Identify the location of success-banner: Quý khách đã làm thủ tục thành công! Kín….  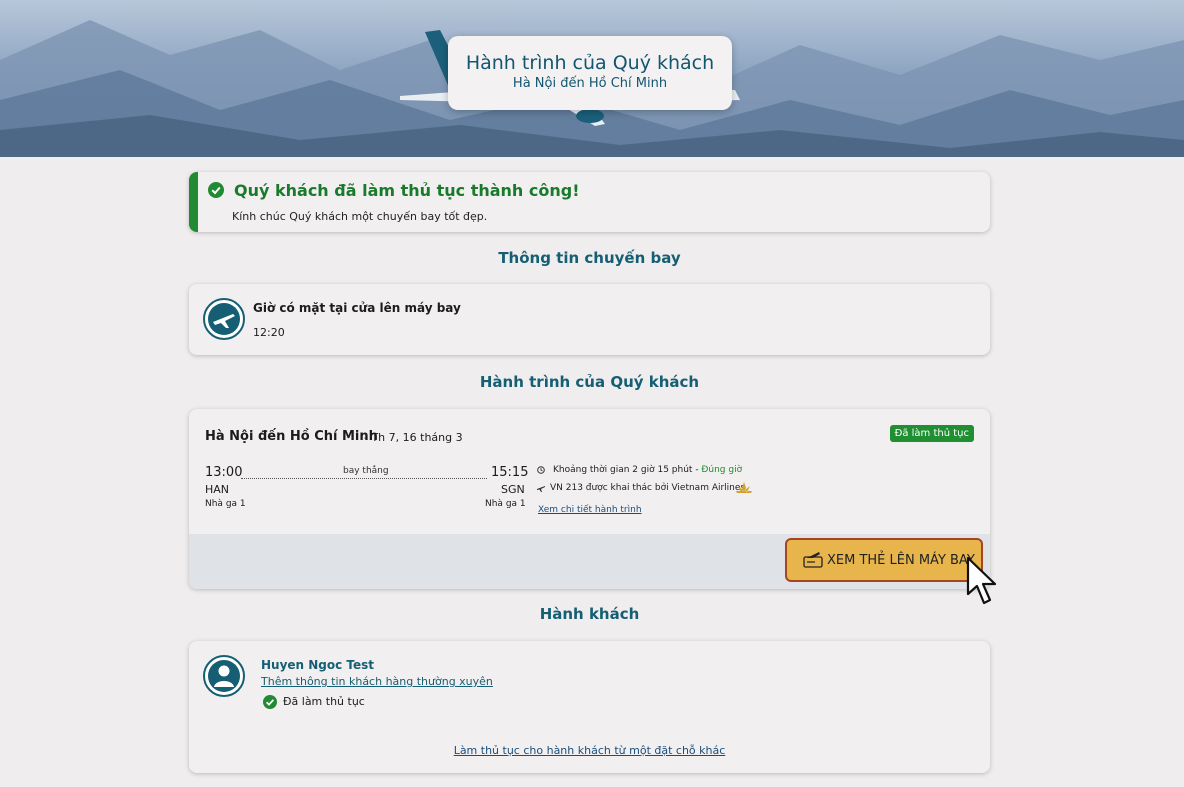
(589, 202).